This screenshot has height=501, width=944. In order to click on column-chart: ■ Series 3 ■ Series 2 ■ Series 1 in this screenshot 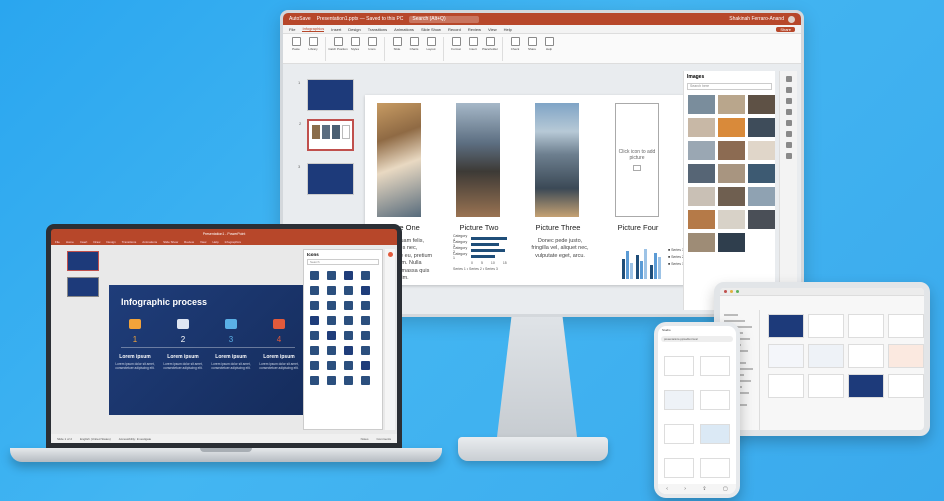, I will do `click(653, 263)`.